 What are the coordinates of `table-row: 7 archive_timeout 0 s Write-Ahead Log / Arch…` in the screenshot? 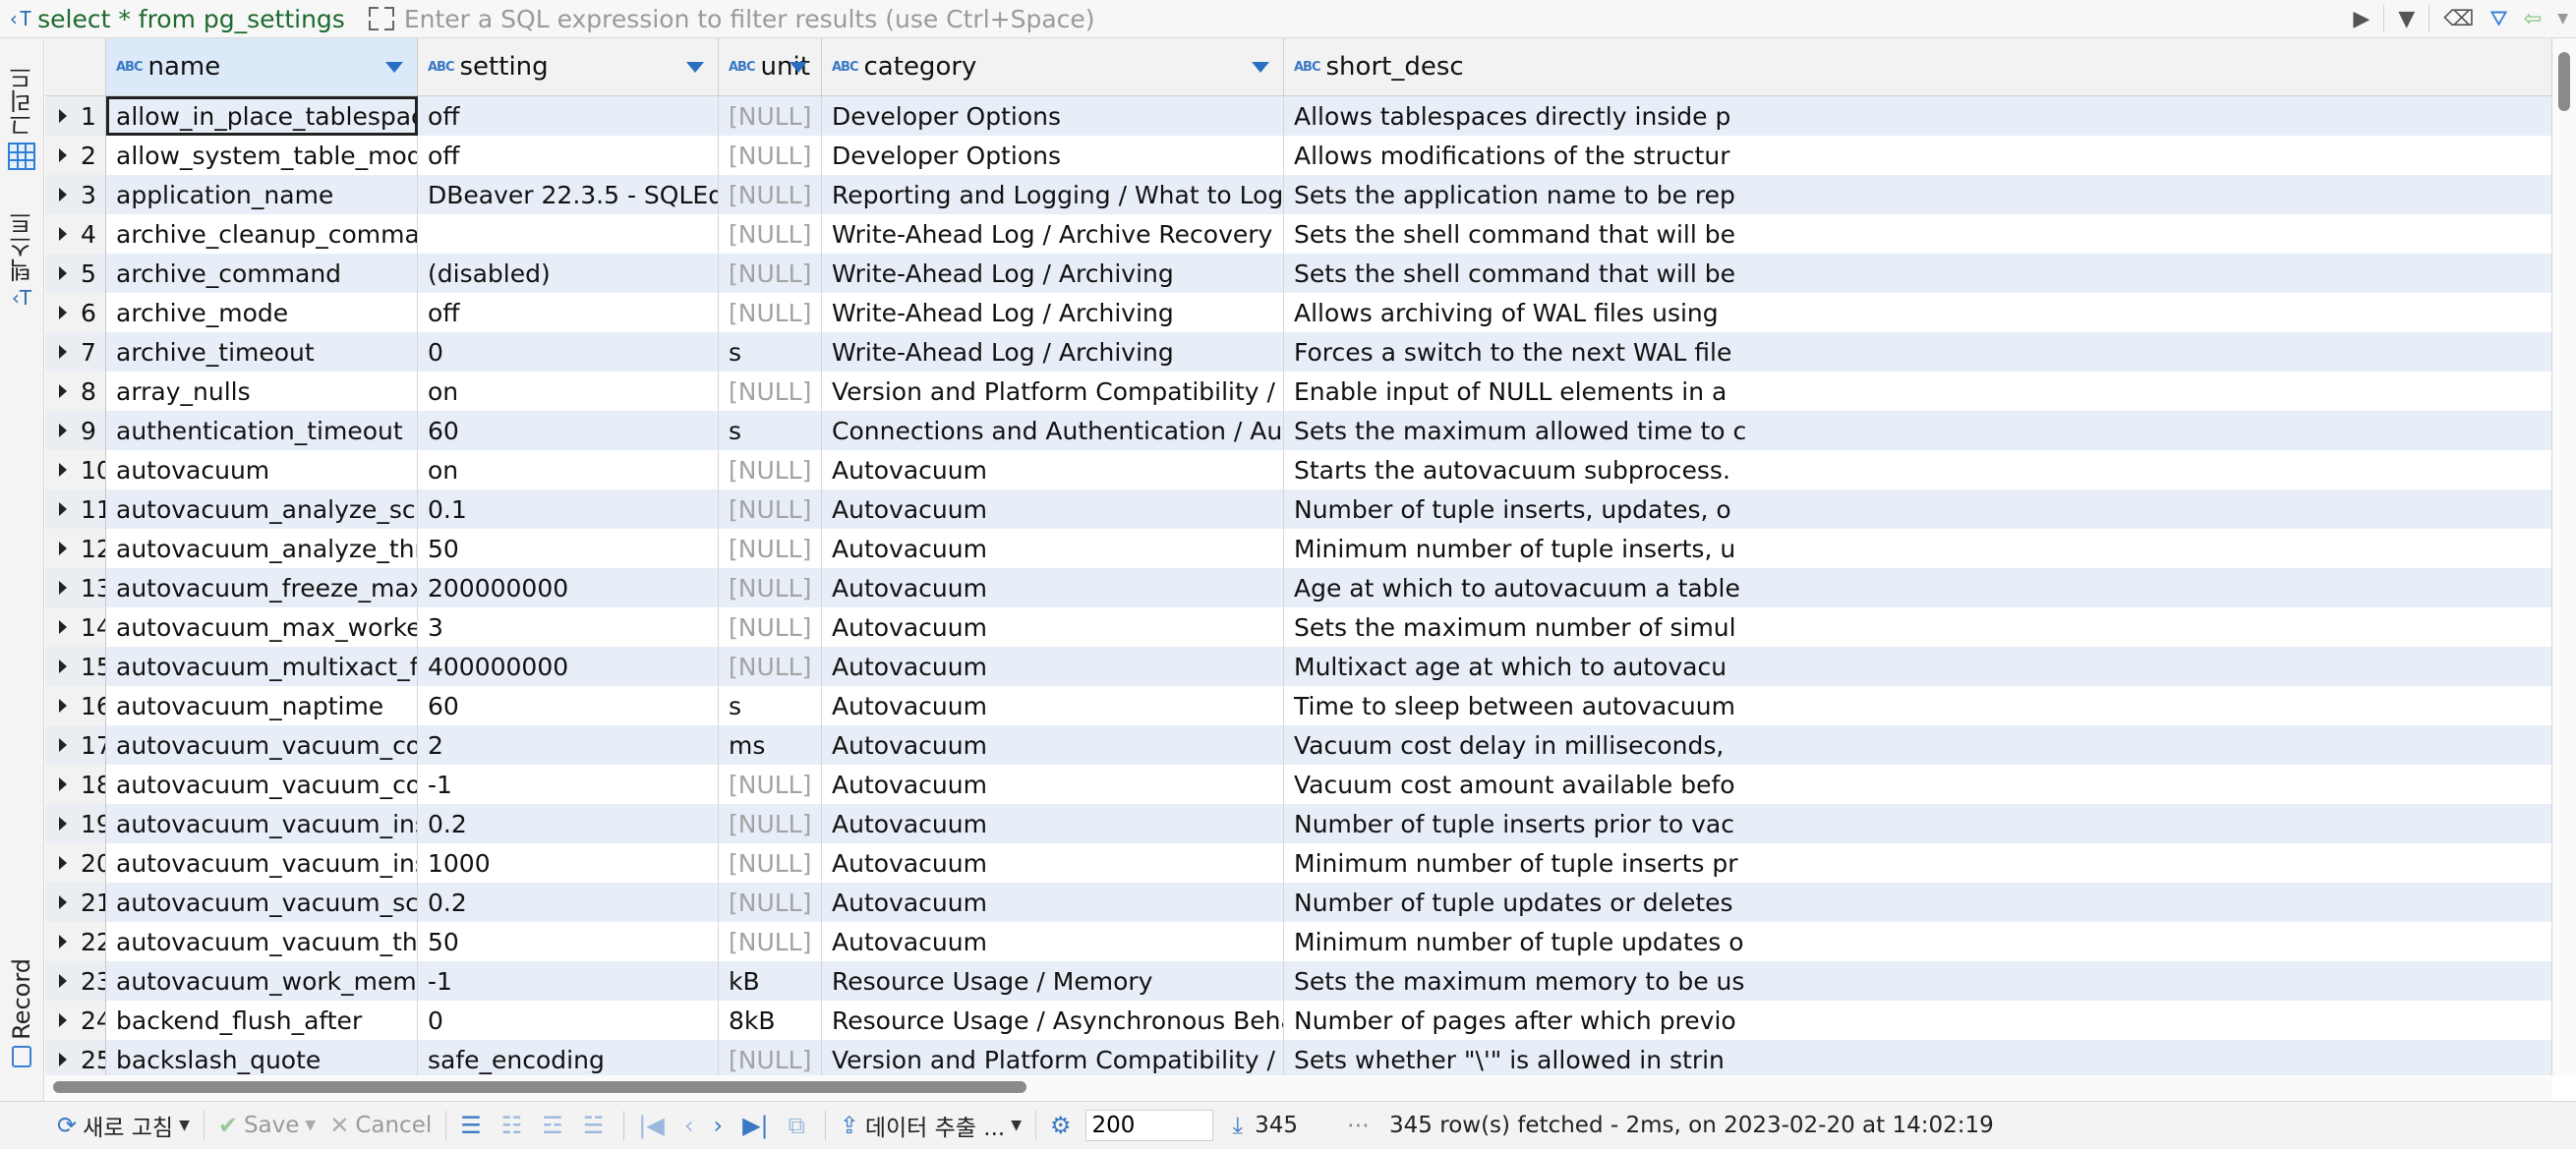 It's located at (1298, 352).